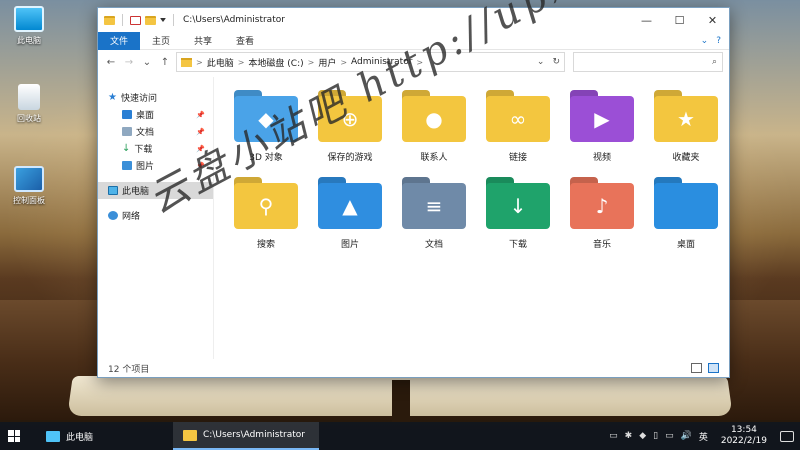  Describe the element at coordinates (327, 62) in the screenshot. I see `breadcrumb-users: 用户` at that location.